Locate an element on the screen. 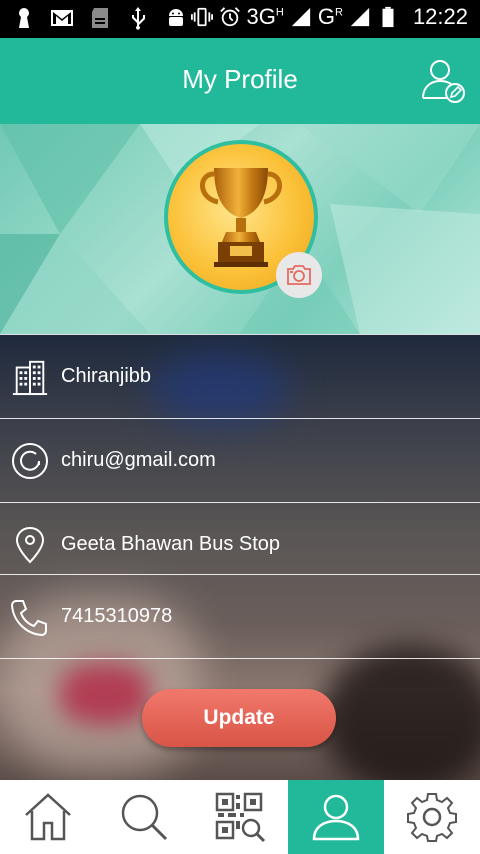  nav-home is located at coordinates (48, 817).